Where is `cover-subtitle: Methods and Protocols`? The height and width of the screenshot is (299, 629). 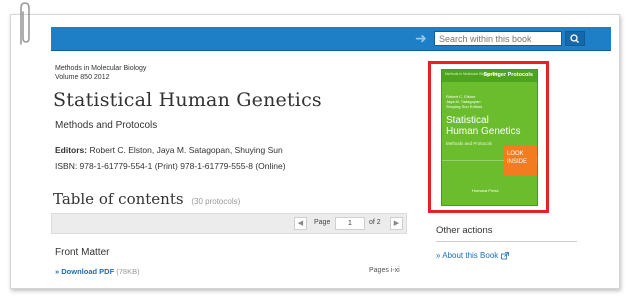
cover-subtitle: Methods and Protocols is located at coordinates (469, 143).